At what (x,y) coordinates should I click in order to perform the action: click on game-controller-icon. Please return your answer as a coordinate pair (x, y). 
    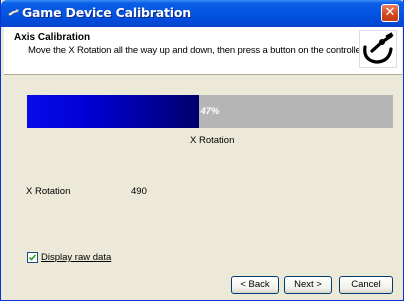
    Looking at the image, I should click on (13, 13).